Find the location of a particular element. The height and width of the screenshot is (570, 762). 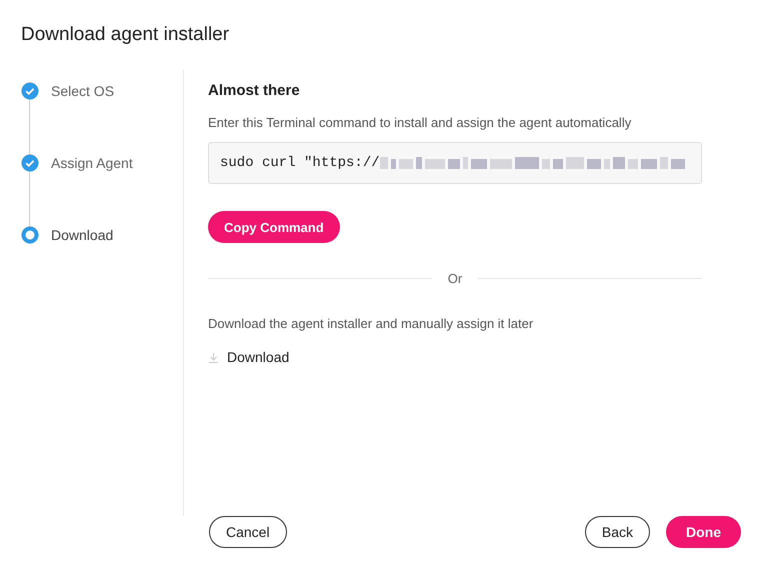

step-label: Assign Agent is located at coordinates (92, 163).